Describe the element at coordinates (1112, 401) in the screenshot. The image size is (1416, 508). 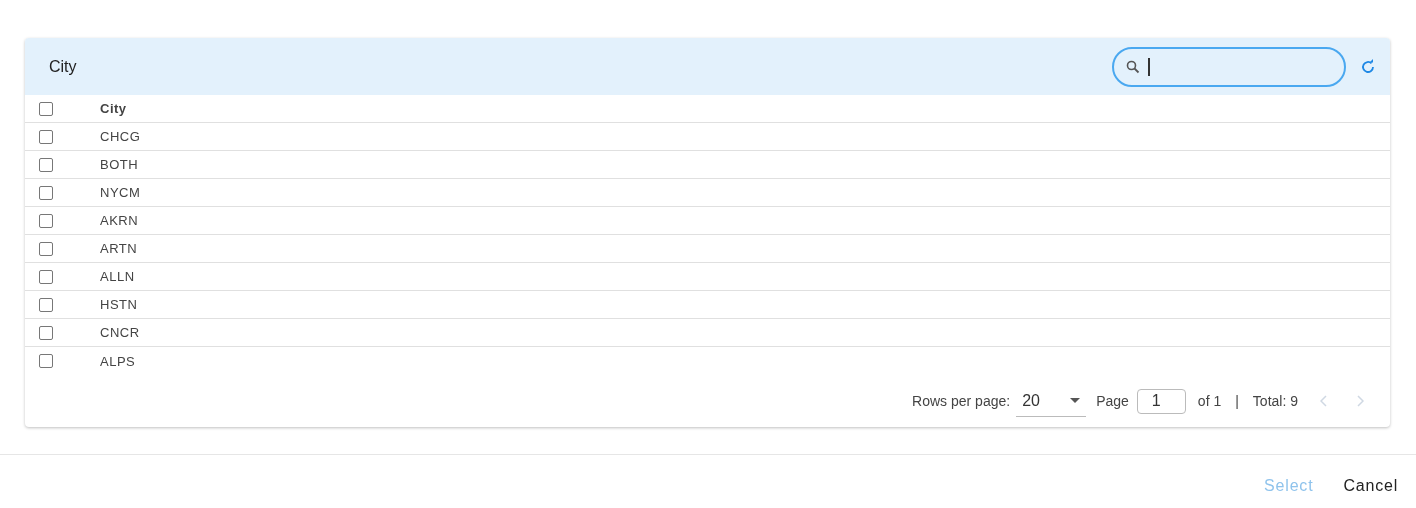
I see `page-label: Page` at that location.